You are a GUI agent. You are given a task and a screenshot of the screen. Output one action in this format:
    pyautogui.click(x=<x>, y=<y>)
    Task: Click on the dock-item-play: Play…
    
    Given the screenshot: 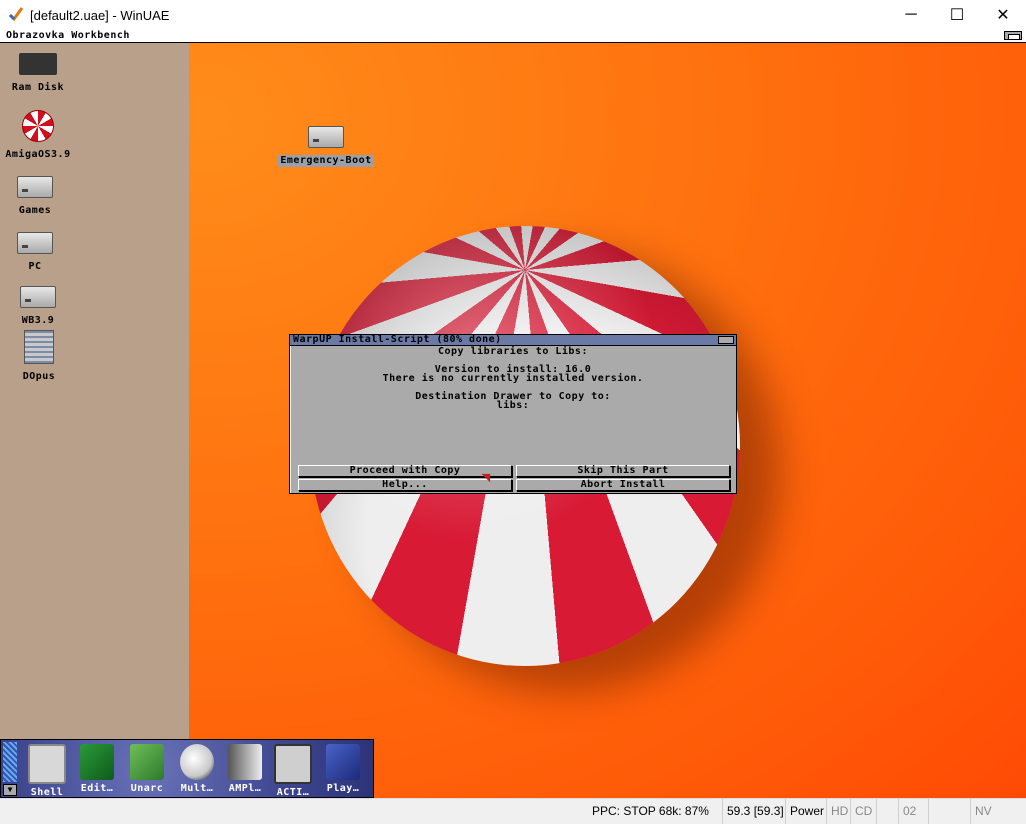 What is the action you would take?
    pyautogui.click(x=343, y=770)
    